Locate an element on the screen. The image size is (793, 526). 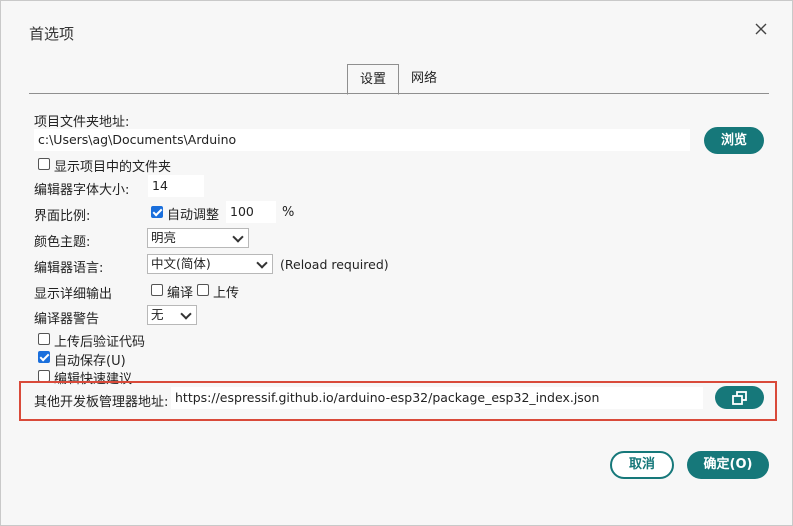
open-window-icon is located at coordinates (739, 398).